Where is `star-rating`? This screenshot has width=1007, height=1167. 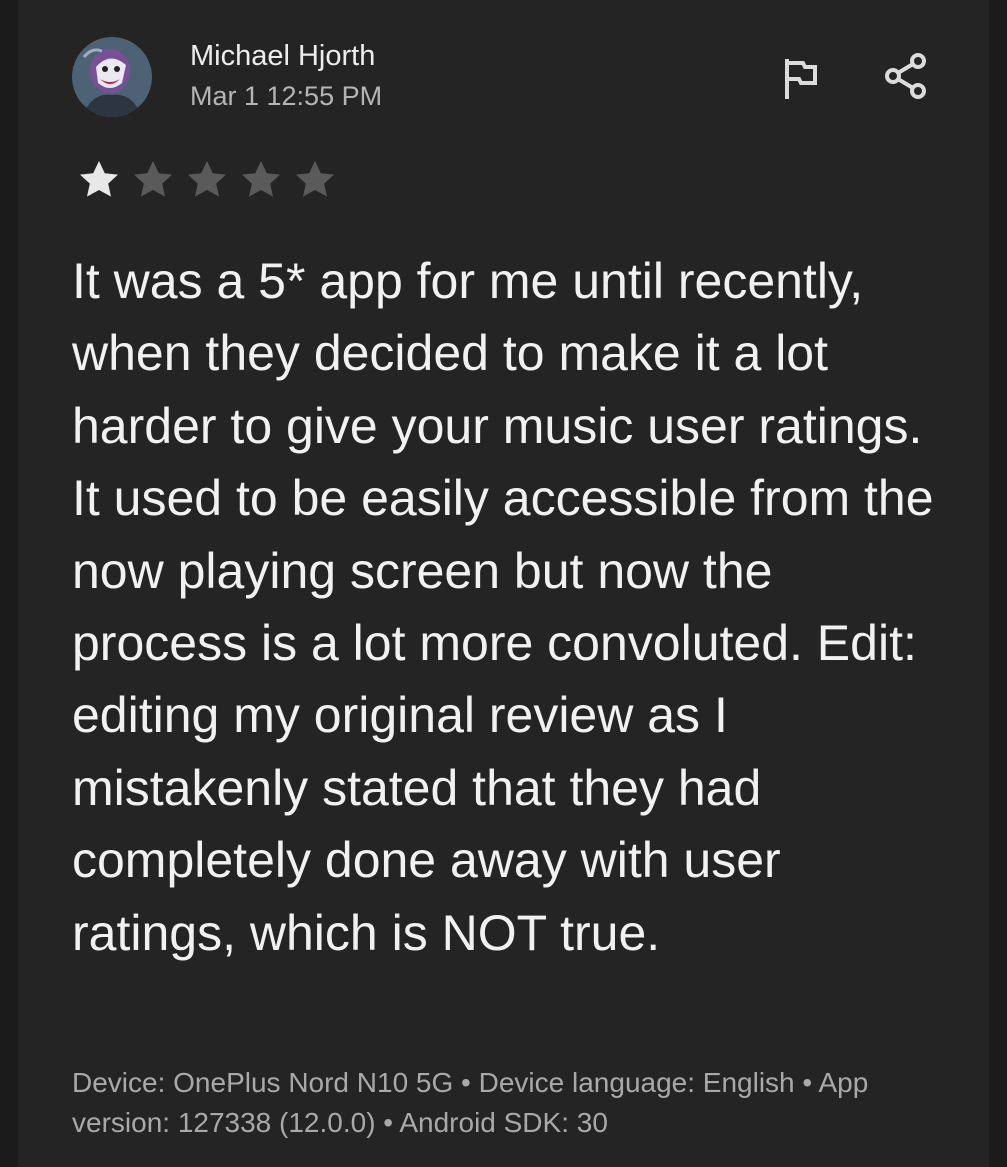
star-rating is located at coordinates (207, 180).